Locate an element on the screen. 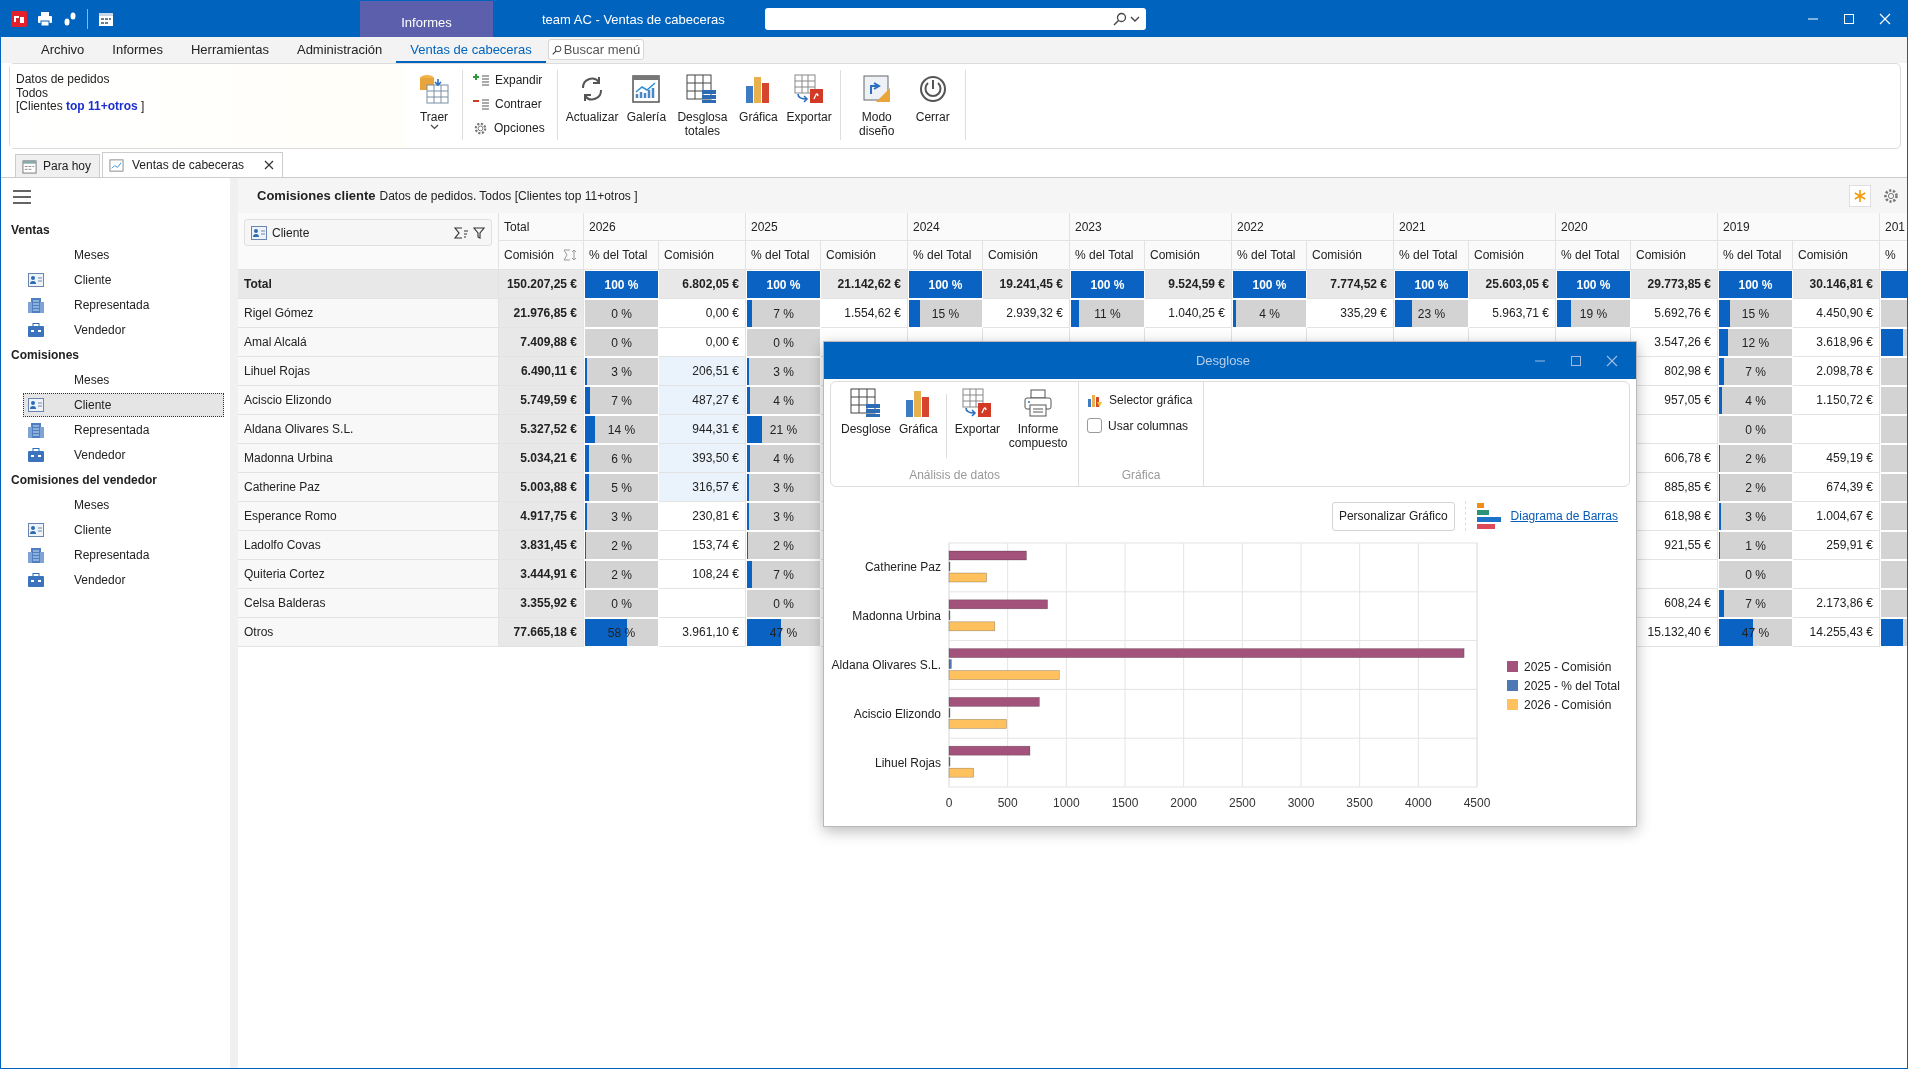 This screenshot has height=1069, width=1908. document-tab: Para hoy is located at coordinates (58, 165).